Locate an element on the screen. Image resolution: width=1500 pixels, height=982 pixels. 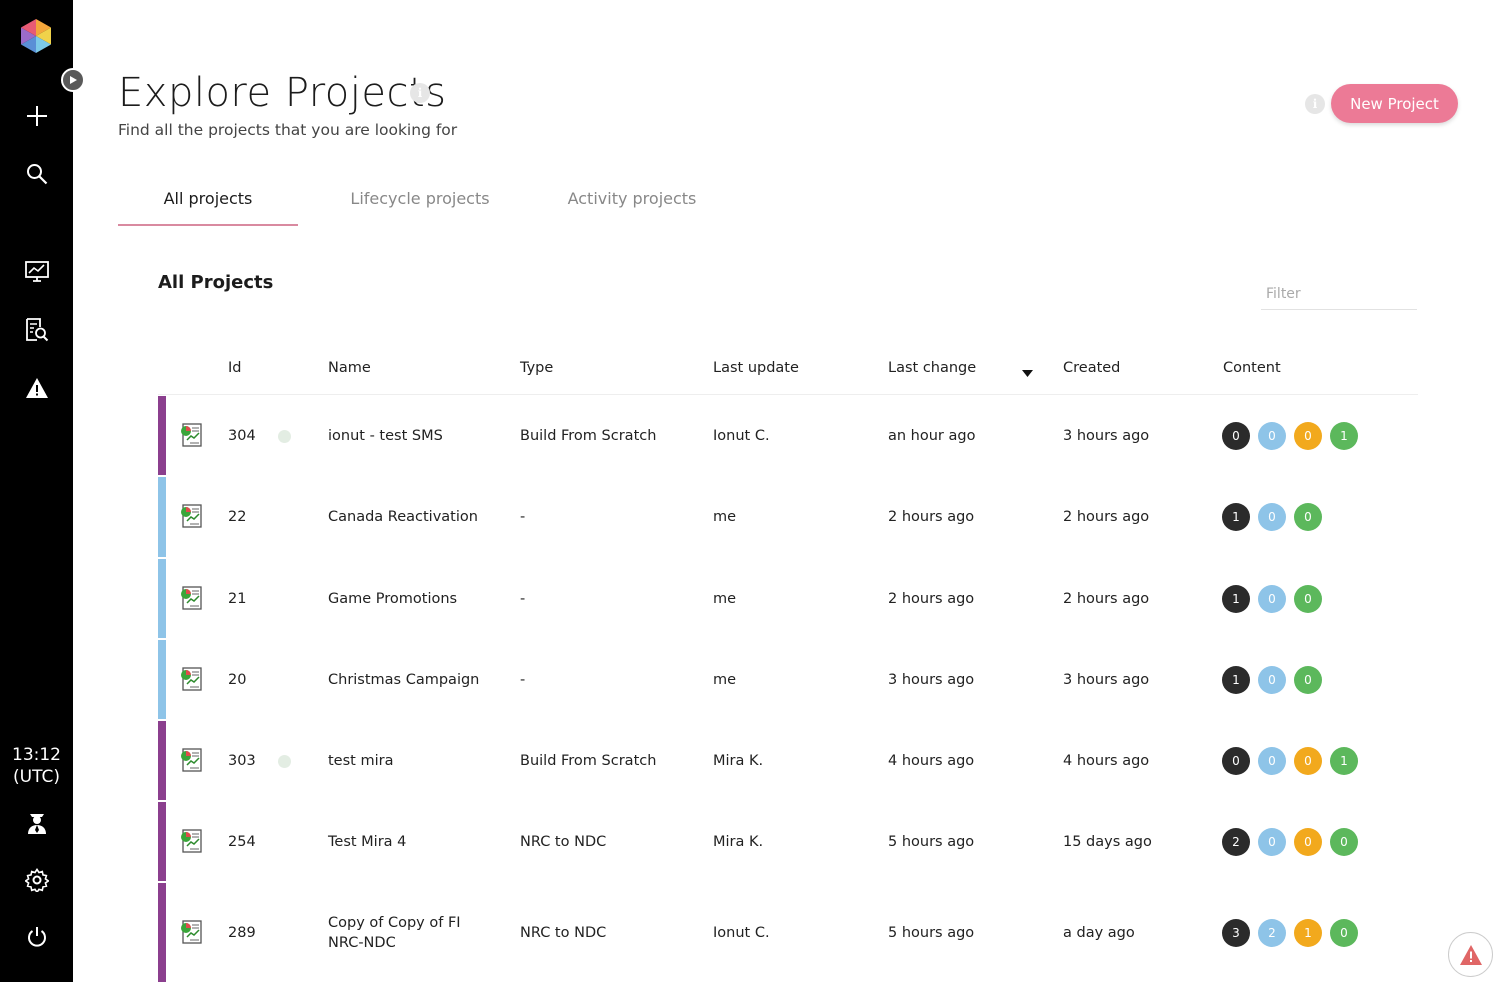
project-name: test mira is located at coordinates (361, 760).